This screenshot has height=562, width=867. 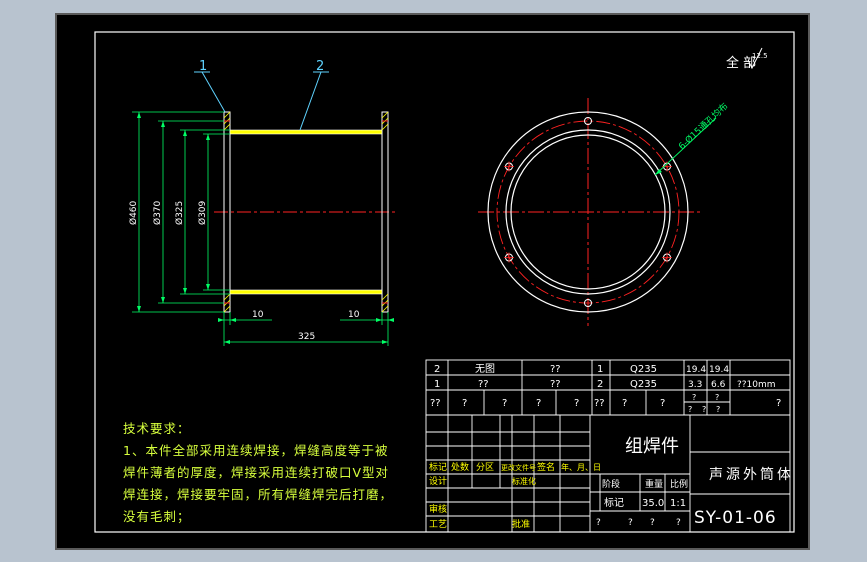 What do you see at coordinates (258, 315) in the screenshot?
I see `dim-flange-left: 10` at bounding box center [258, 315].